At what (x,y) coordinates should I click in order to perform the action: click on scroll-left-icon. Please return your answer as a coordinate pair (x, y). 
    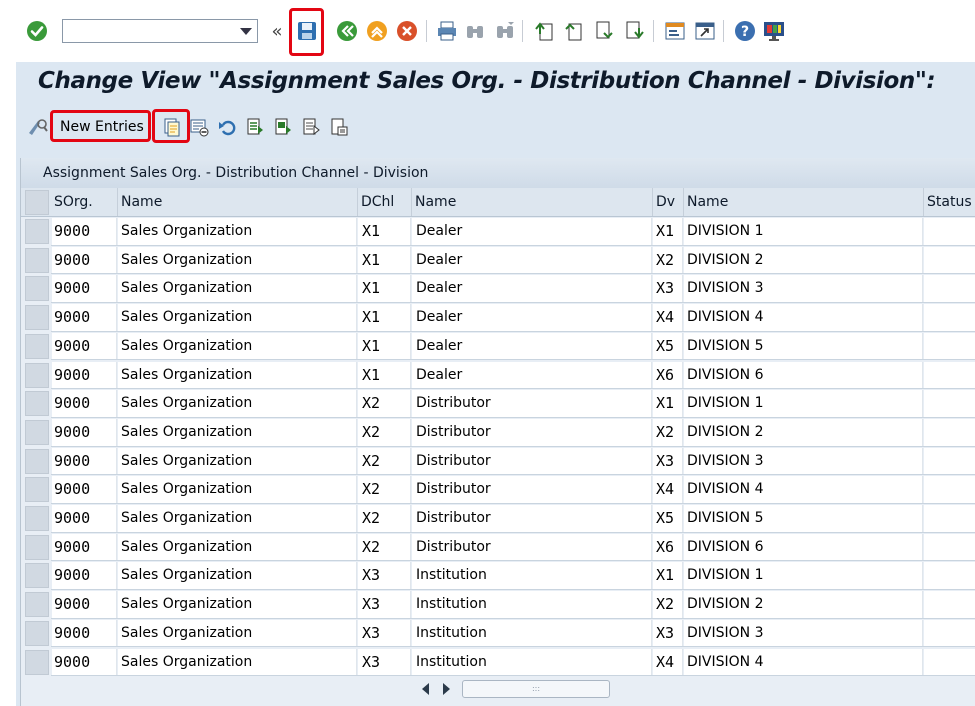
    Looking at the image, I should click on (425, 689).